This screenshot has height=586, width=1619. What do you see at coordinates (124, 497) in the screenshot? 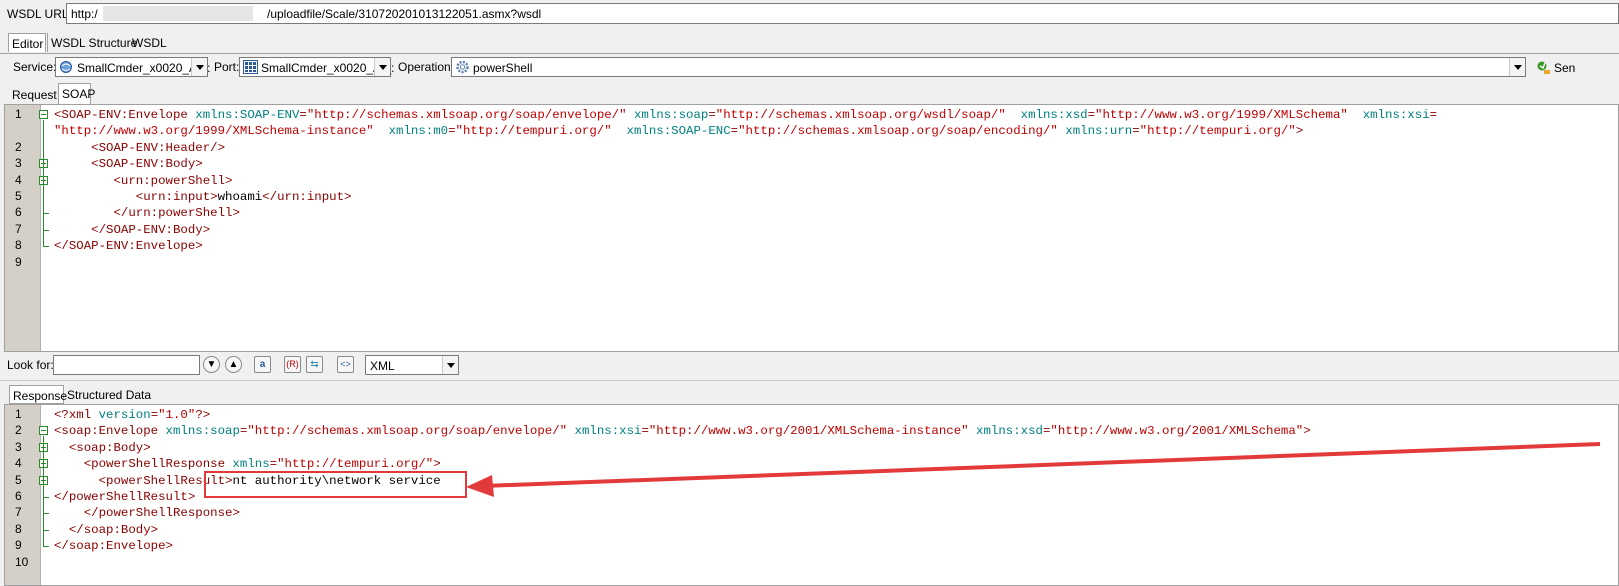
I see `code-line: </powerShellResult>` at bounding box center [124, 497].